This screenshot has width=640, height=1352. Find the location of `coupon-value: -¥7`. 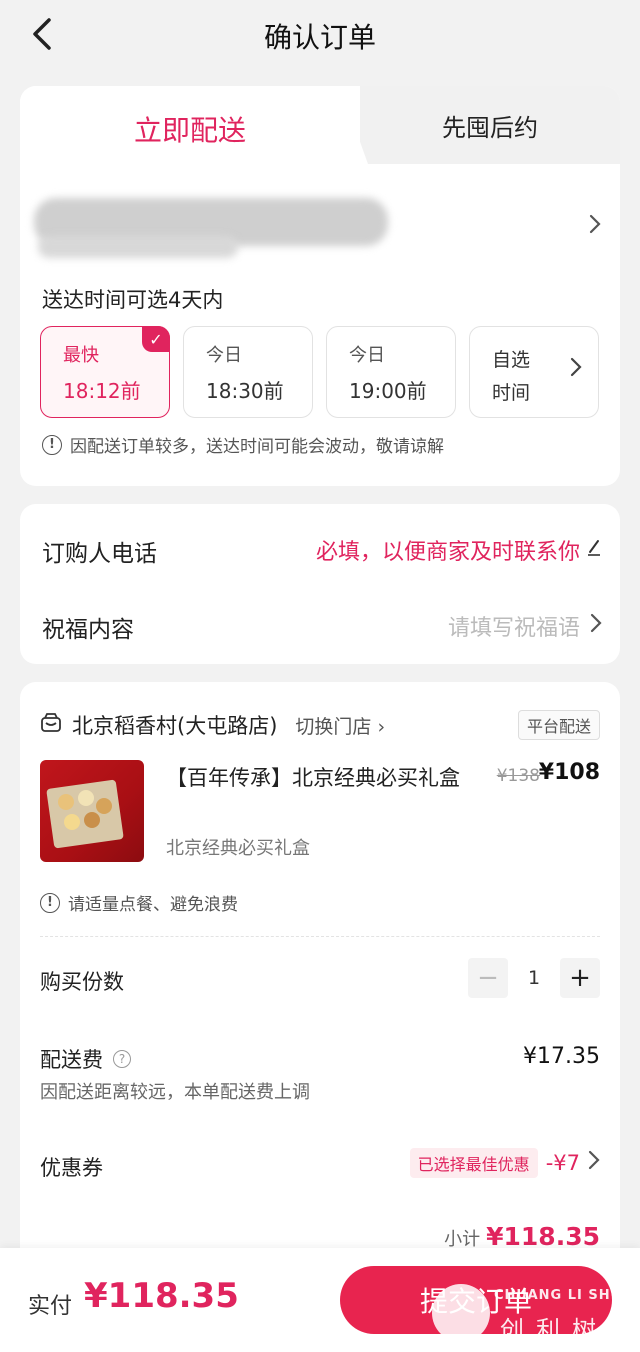

coupon-value: -¥7 is located at coordinates (562, 1163).